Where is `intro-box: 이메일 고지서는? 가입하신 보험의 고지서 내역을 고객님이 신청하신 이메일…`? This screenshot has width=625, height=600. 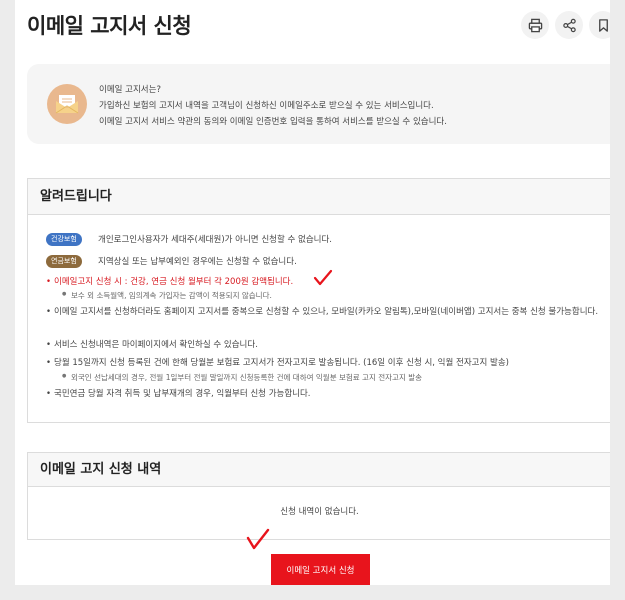
intro-box: 이메일 고지서는? 가입하신 보험의 고지서 내역을 고객님이 신청하신 이메일… is located at coordinates (318, 104).